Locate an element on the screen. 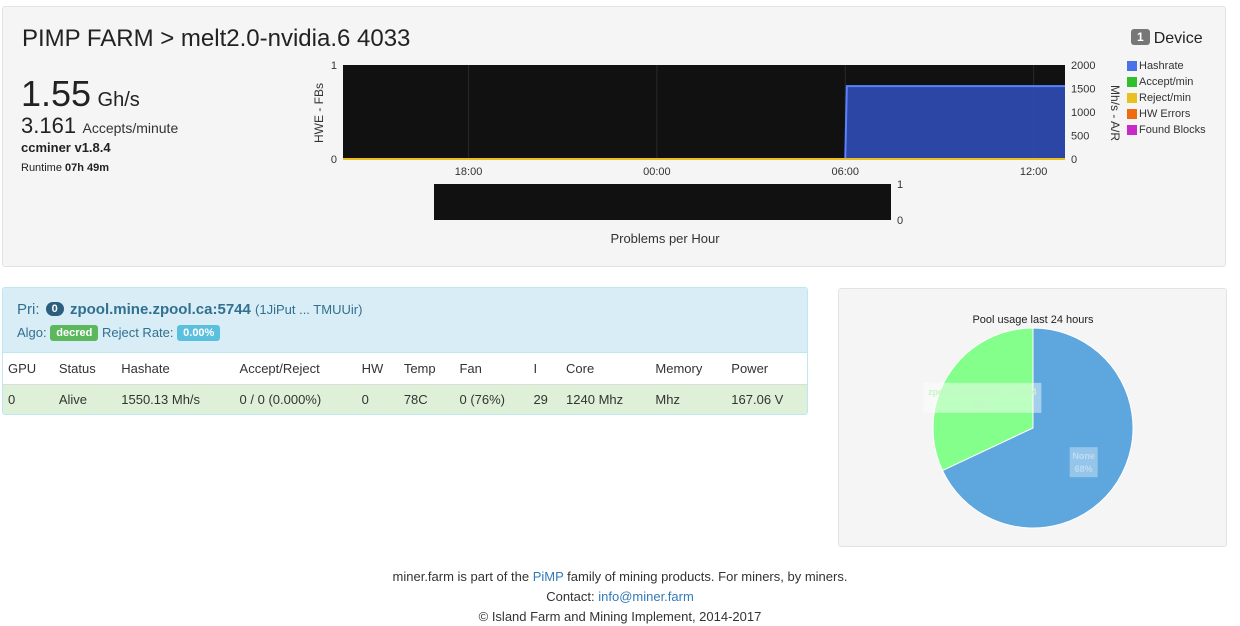  pool-index-badge: 0 is located at coordinates (54, 309).